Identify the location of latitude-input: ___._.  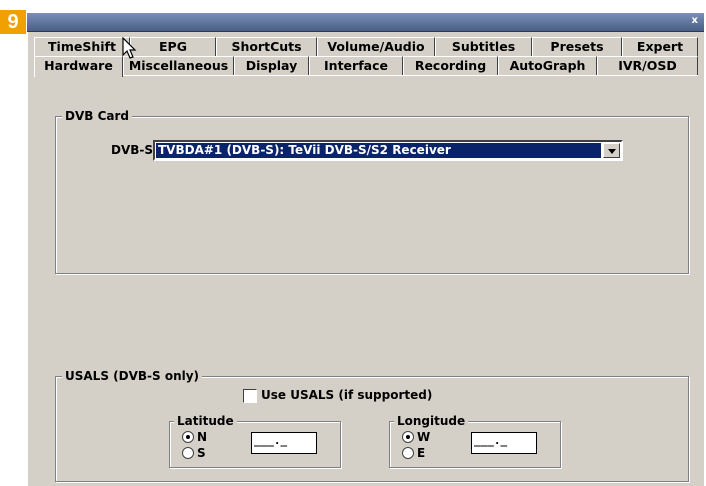
(284, 443).